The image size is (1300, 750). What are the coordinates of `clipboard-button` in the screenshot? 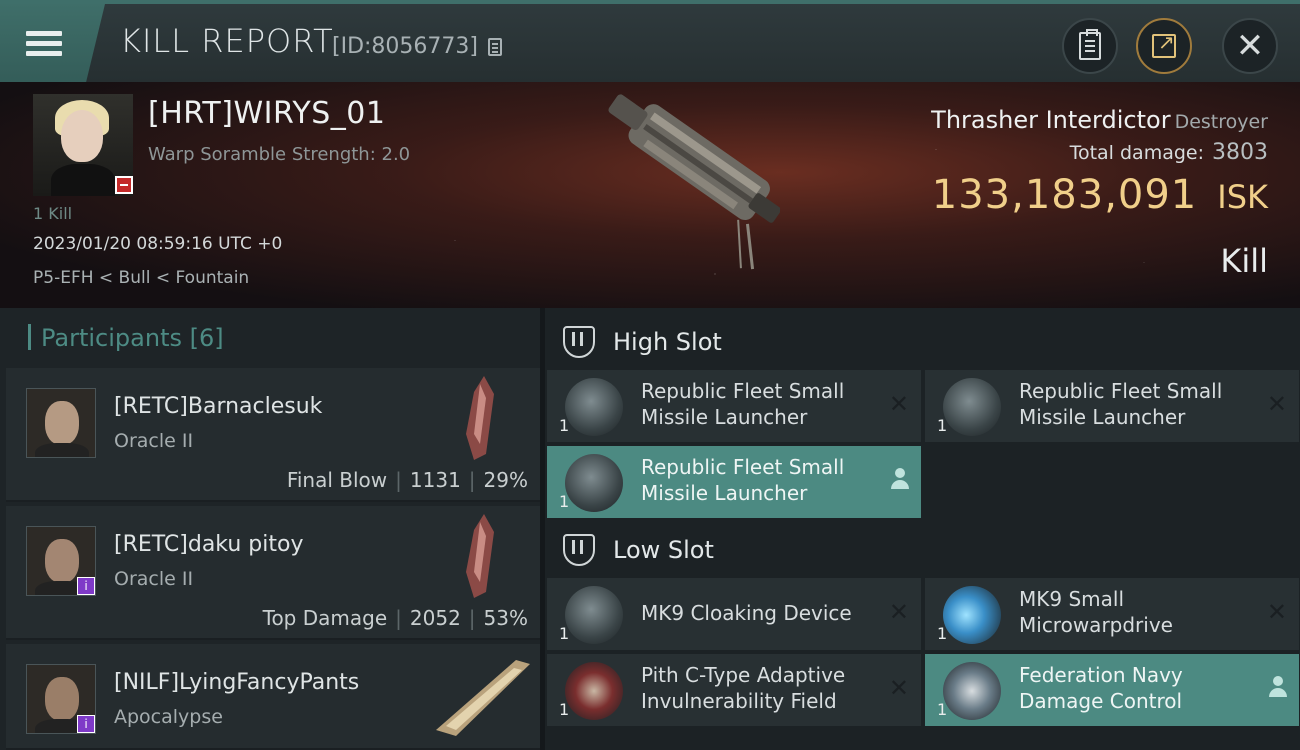 It's located at (1090, 46).